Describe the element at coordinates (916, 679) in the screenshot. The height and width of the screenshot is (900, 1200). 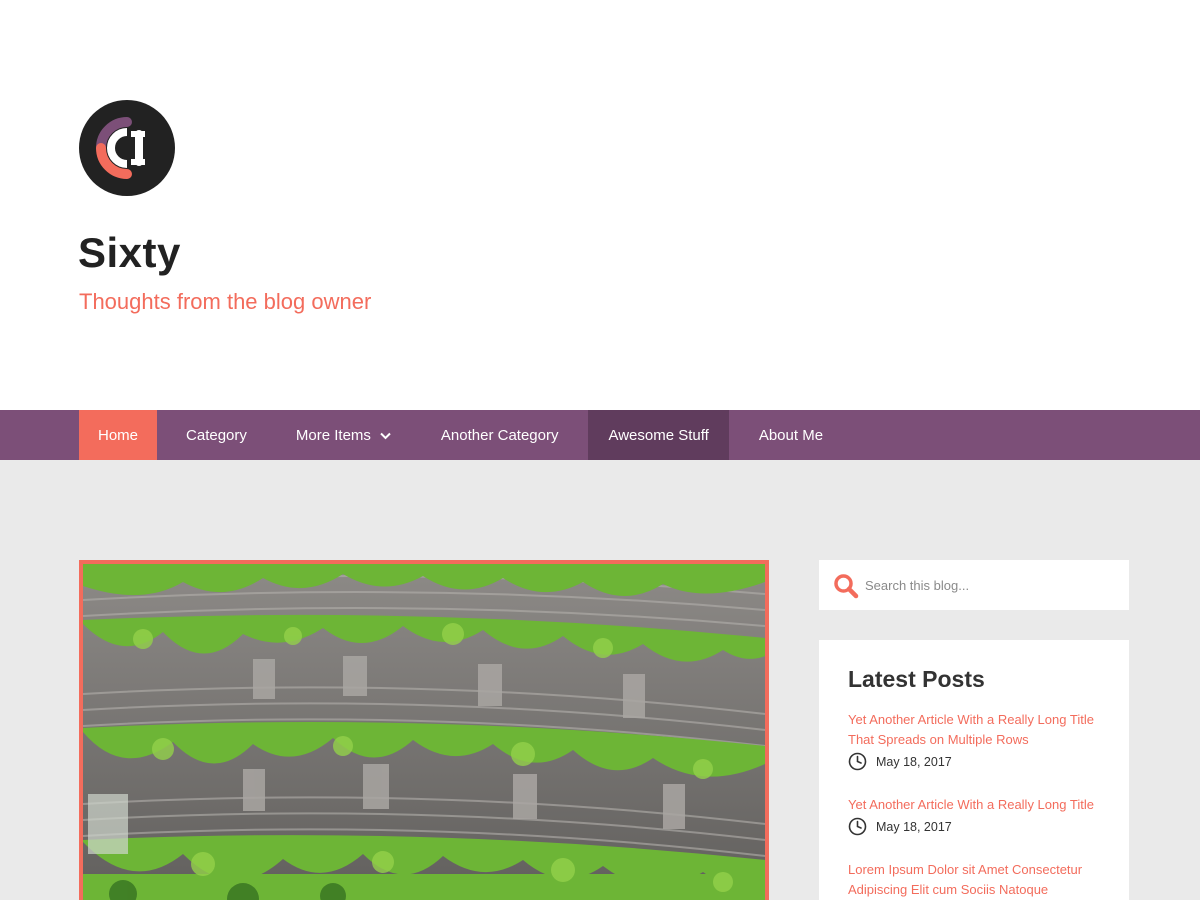
I see `widget-title: Latest Posts` at that location.